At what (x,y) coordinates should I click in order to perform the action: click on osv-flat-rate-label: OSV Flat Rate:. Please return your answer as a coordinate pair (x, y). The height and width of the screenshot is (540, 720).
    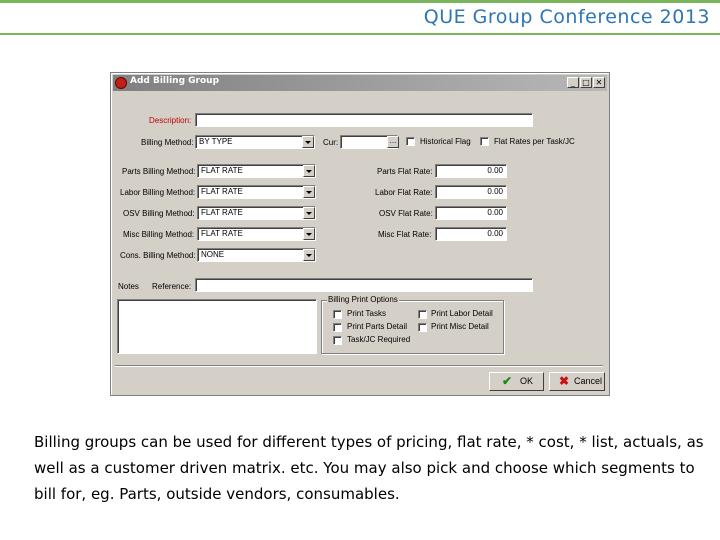
    Looking at the image, I should click on (406, 213).